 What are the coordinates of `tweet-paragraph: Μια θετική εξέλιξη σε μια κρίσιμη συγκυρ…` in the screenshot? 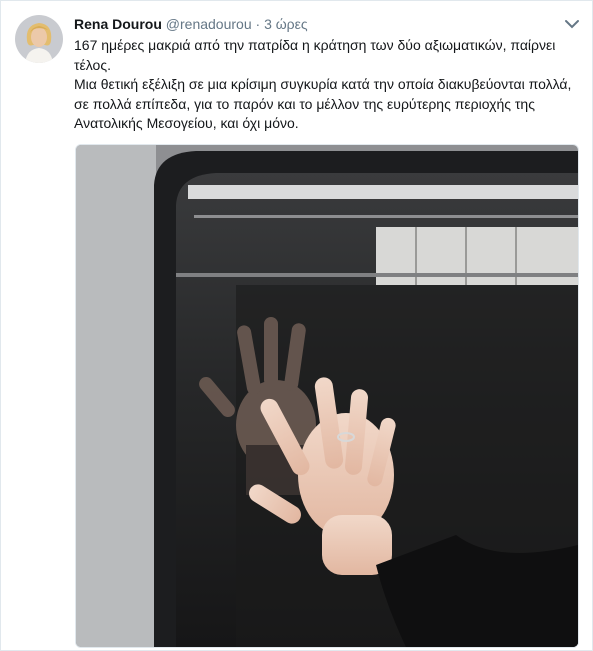 It's located at (323, 103).